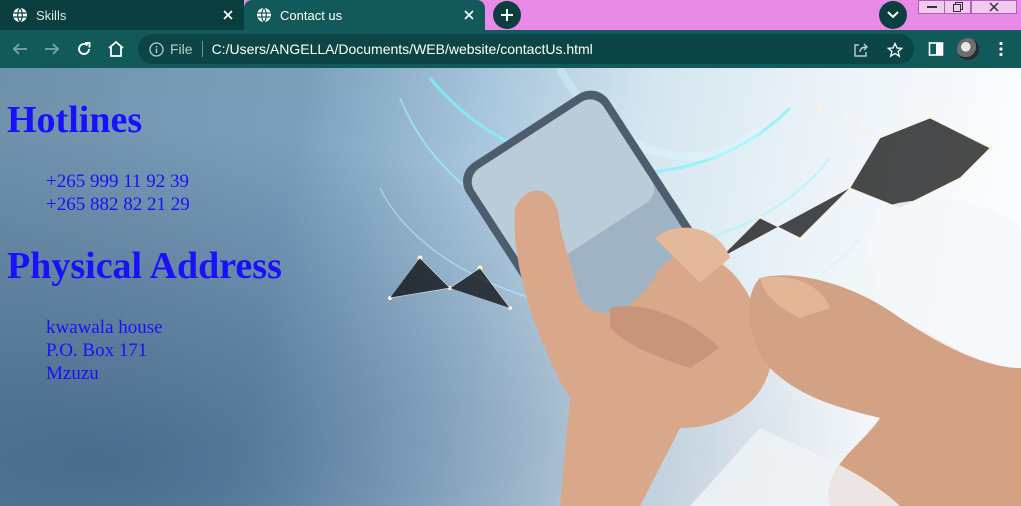  Describe the element at coordinates (364, 15) in the screenshot. I see `tab-contact-us: Contact us` at that location.